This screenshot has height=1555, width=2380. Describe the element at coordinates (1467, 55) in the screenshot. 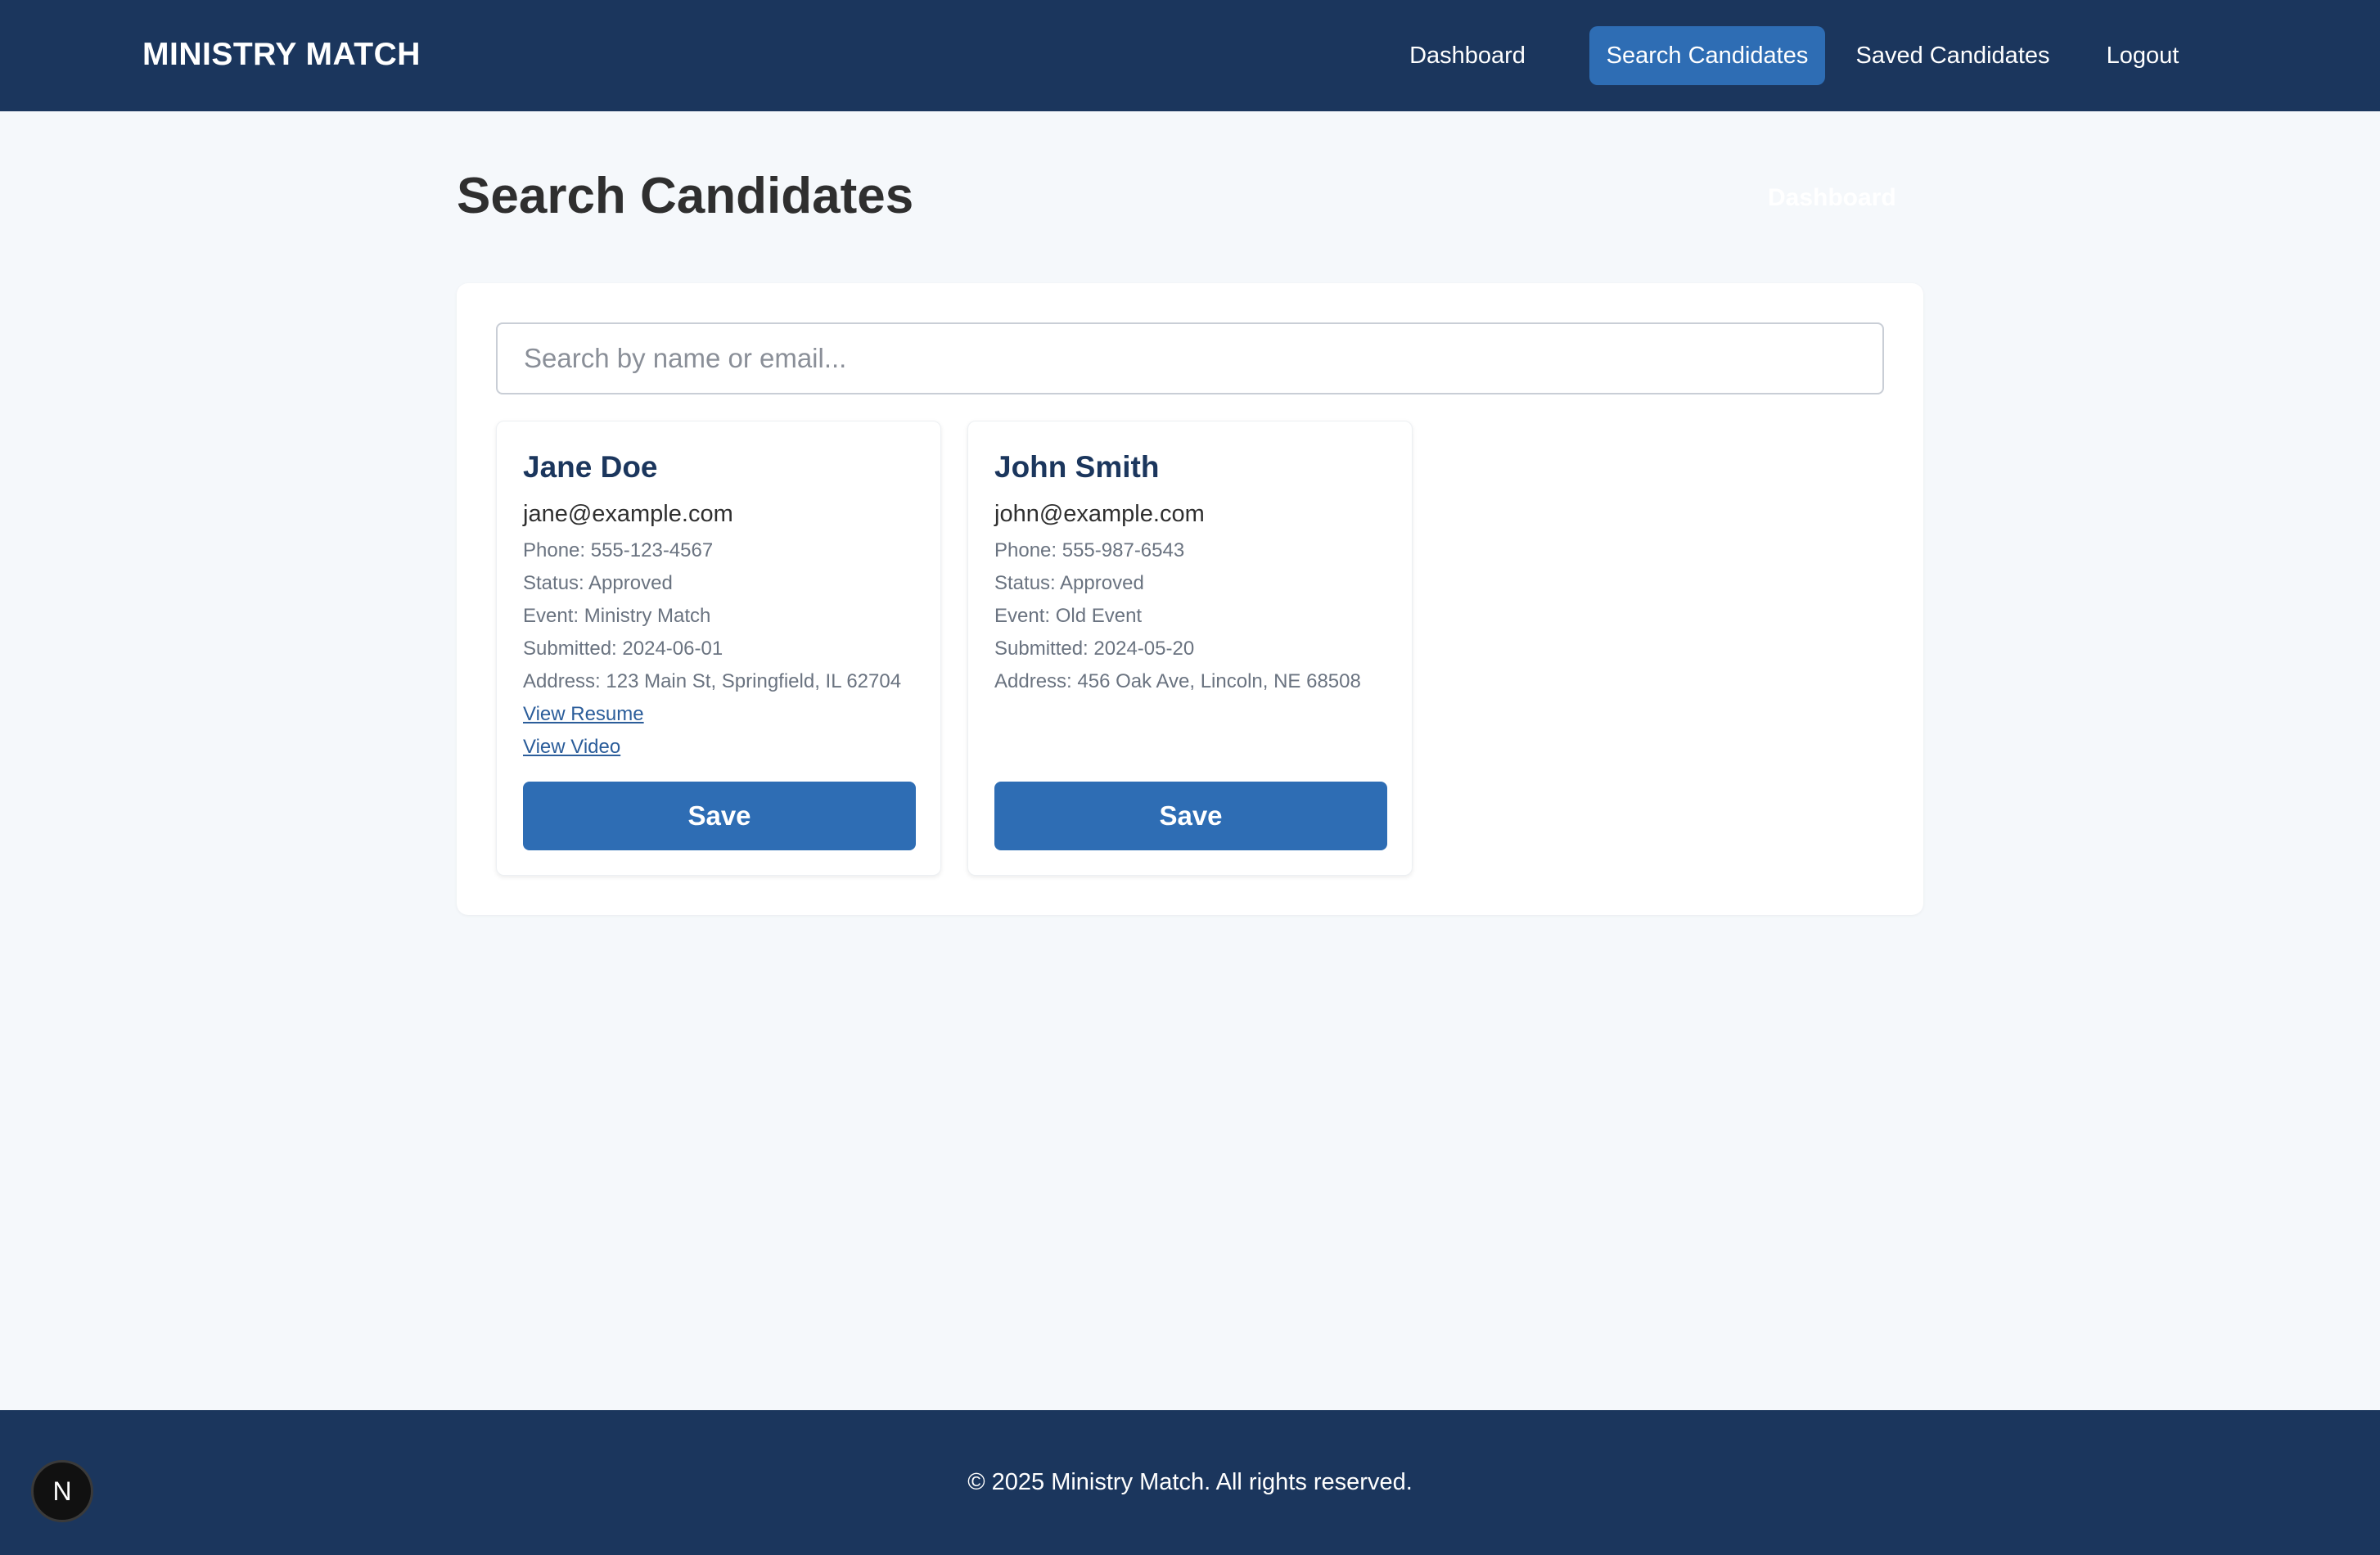

I see `nav-dashboard: Dashboard` at that location.